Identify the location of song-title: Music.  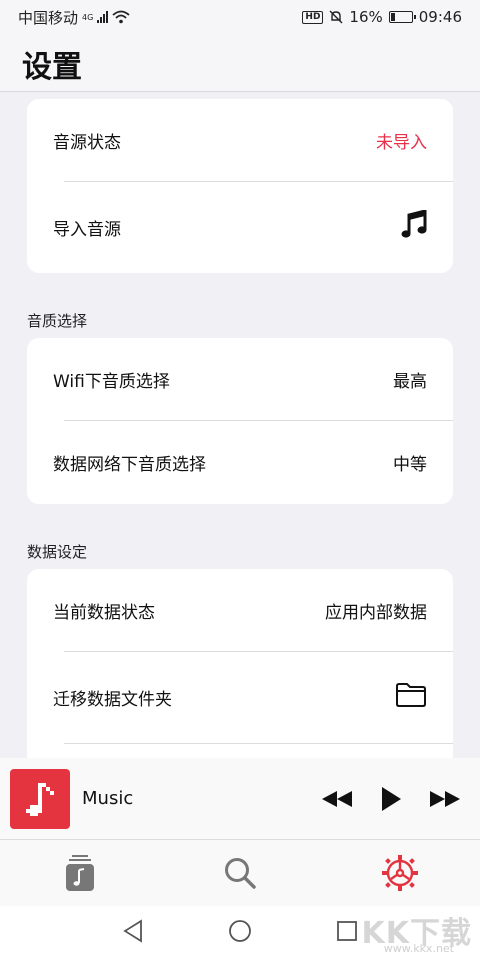
(108, 798).